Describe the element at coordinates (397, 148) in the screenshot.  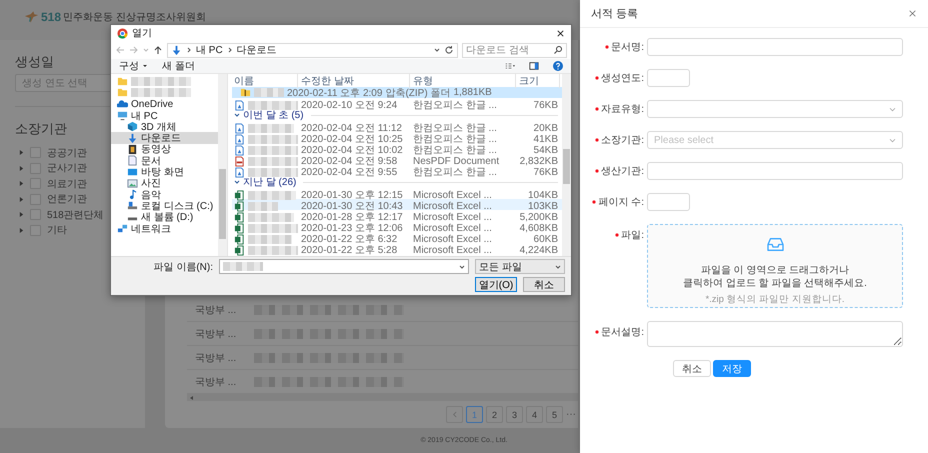
I see `file-row: 2020-02-04 오전 10:02 한컴오피스 한글 ... 54KB` at that location.